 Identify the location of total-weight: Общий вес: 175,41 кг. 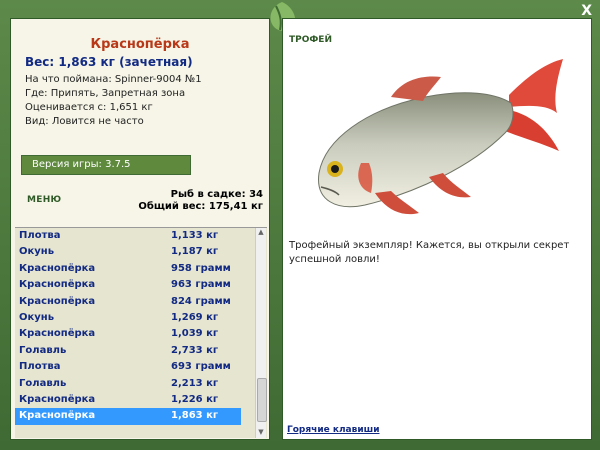
(200, 206).